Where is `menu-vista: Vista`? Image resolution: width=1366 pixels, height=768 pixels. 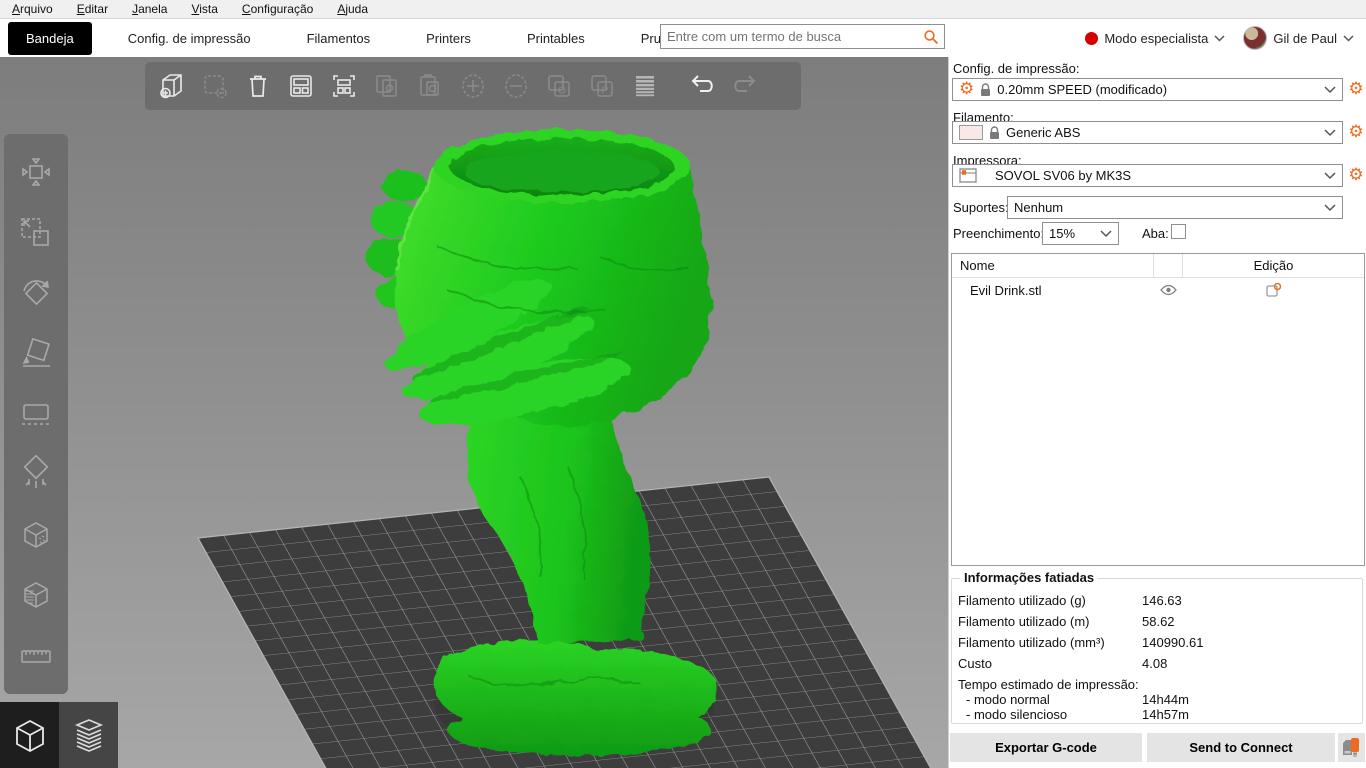 menu-vista: Vista is located at coordinates (204, 9).